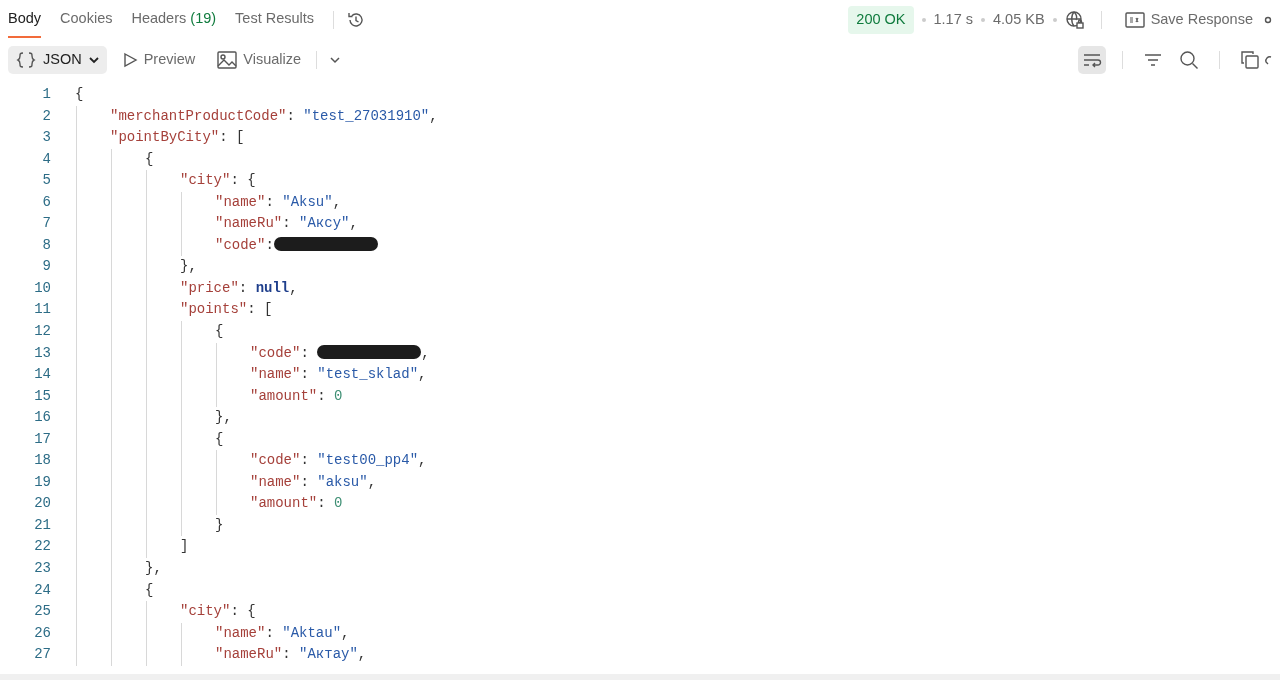 The image size is (1280, 680). I want to click on line-number: 16, so click(42, 418).